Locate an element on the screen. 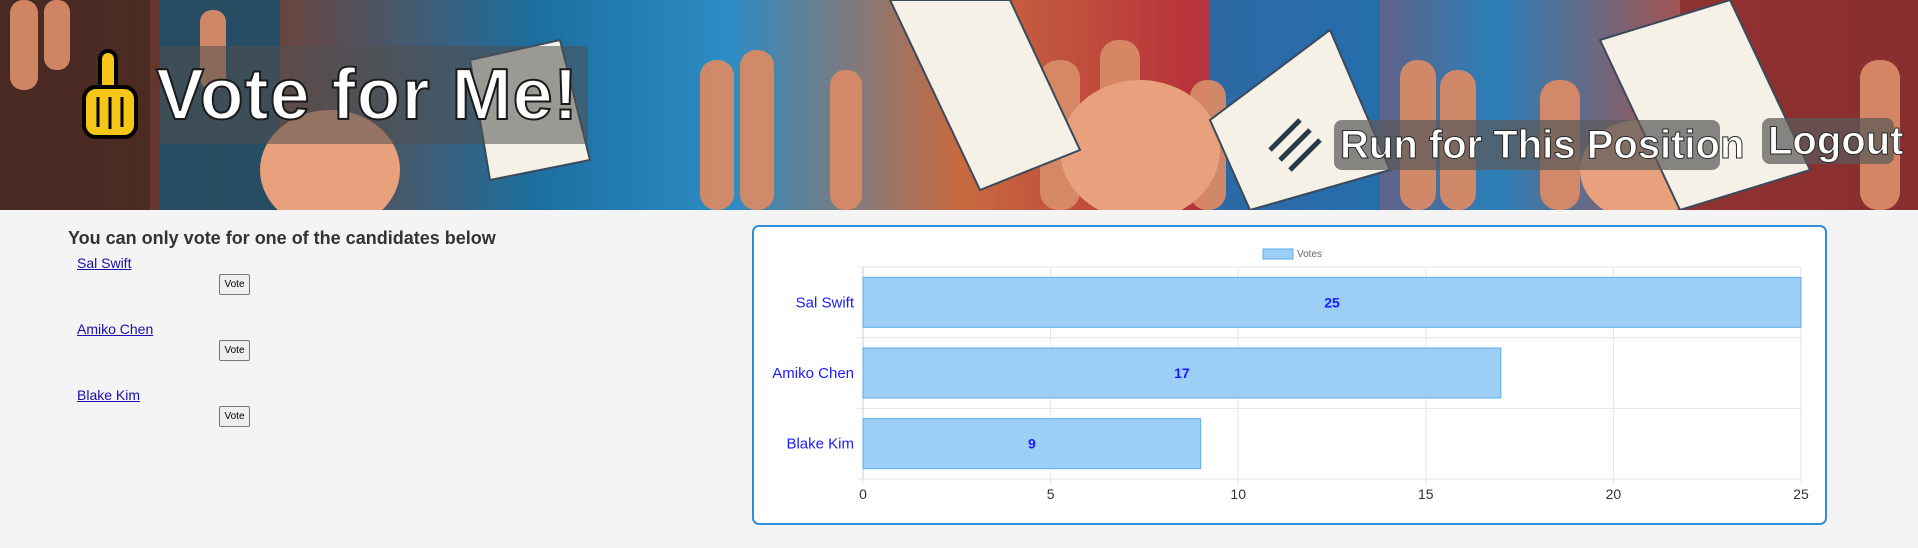 This screenshot has height=548, width=1918. page-title: Vote for Me! is located at coordinates (367, 95).